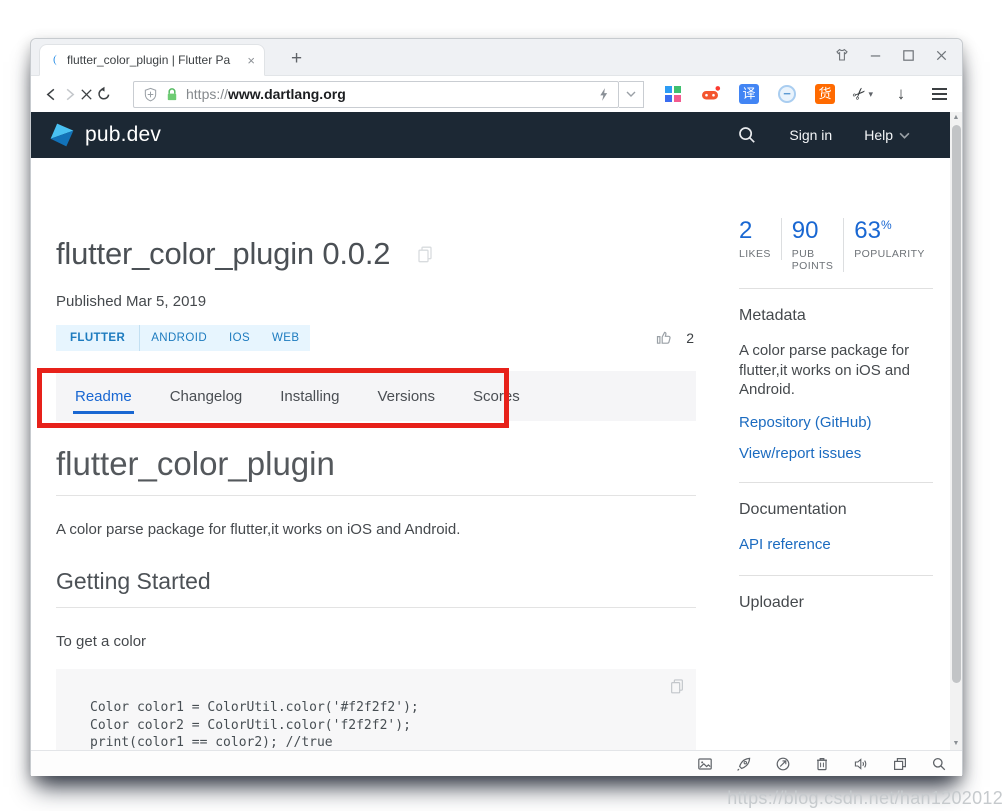 This screenshot has height=811, width=1007. Describe the element at coordinates (133, 580) in the screenshot. I see `getting-started-heading: Getting Started` at that location.